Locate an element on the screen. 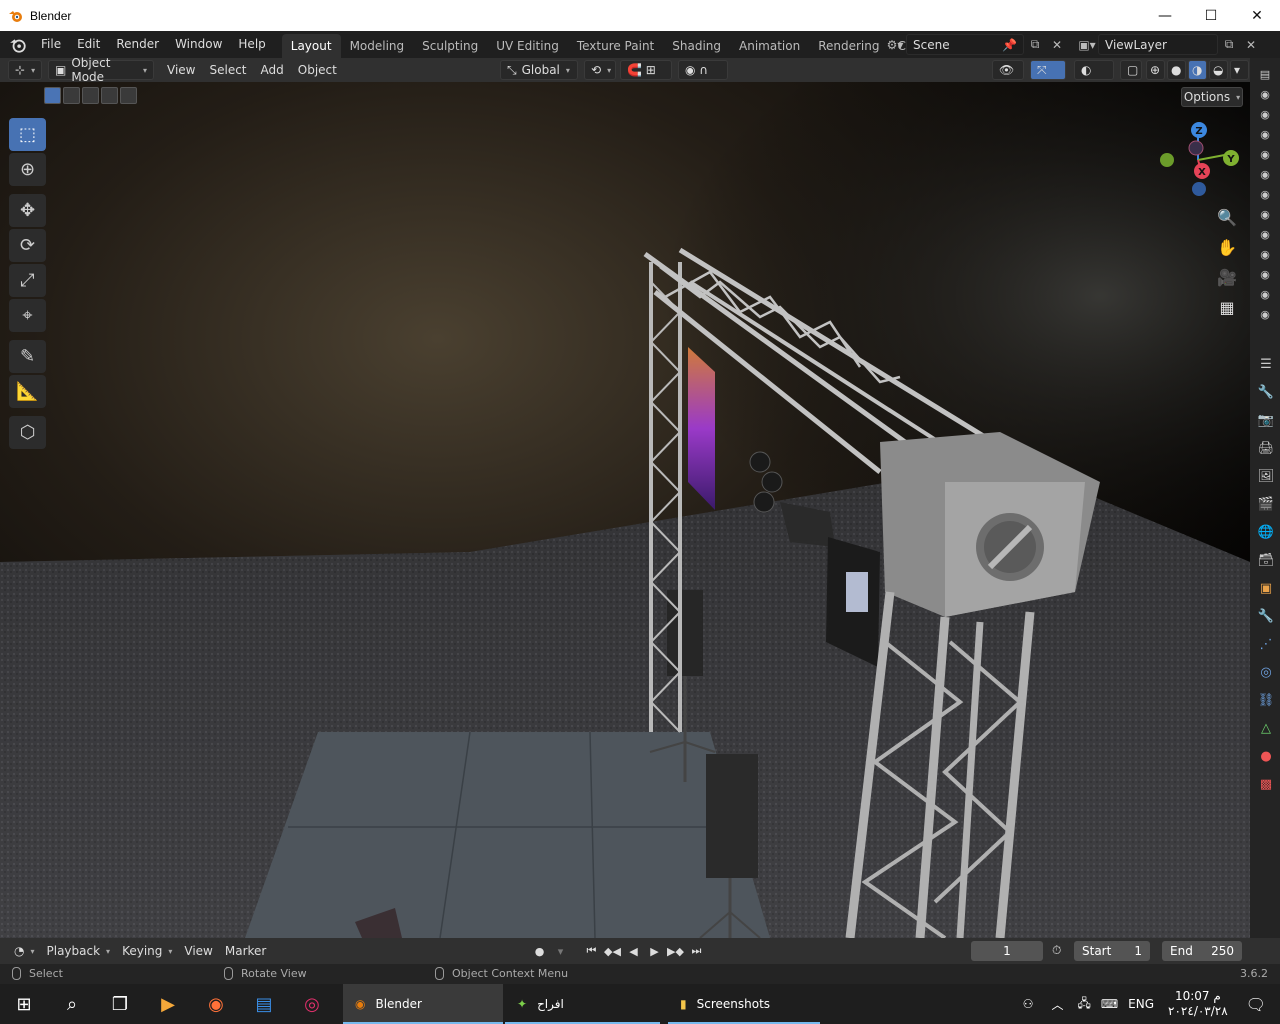 The width and height of the screenshot is (1280, 1024). wireframe-shading-button: ⊕ is located at coordinates (1155, 70).